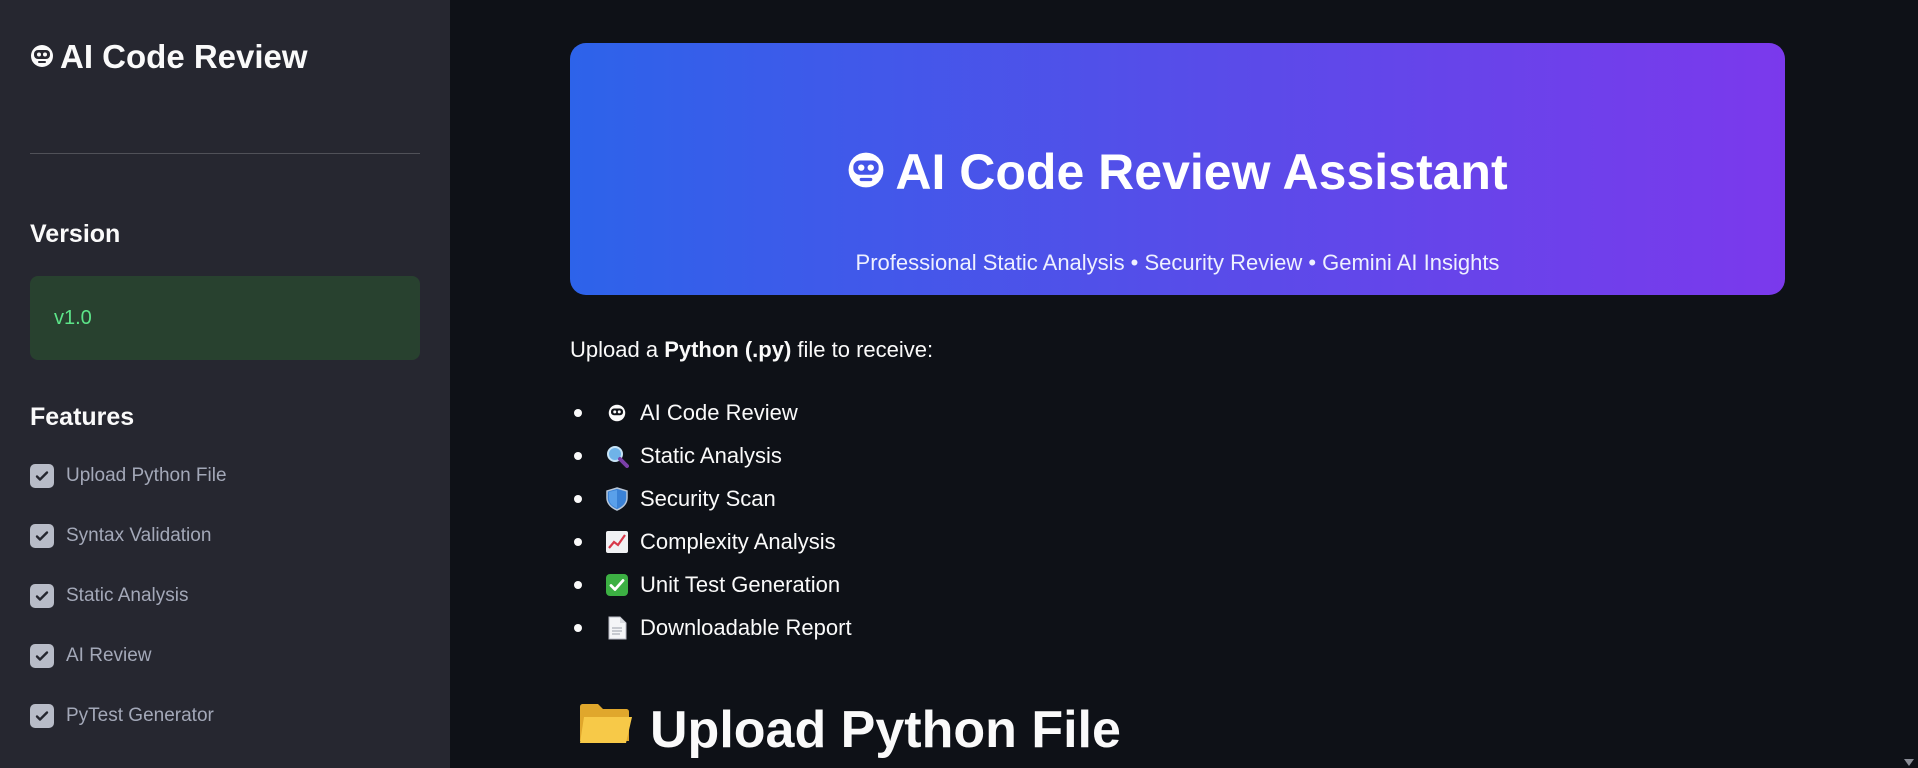 This screenshot has width=1918, height=768. What do you see at coordinates (82, 417) in the screenshot?
I see `features-heading: Features` at bounding box center [82, 417].